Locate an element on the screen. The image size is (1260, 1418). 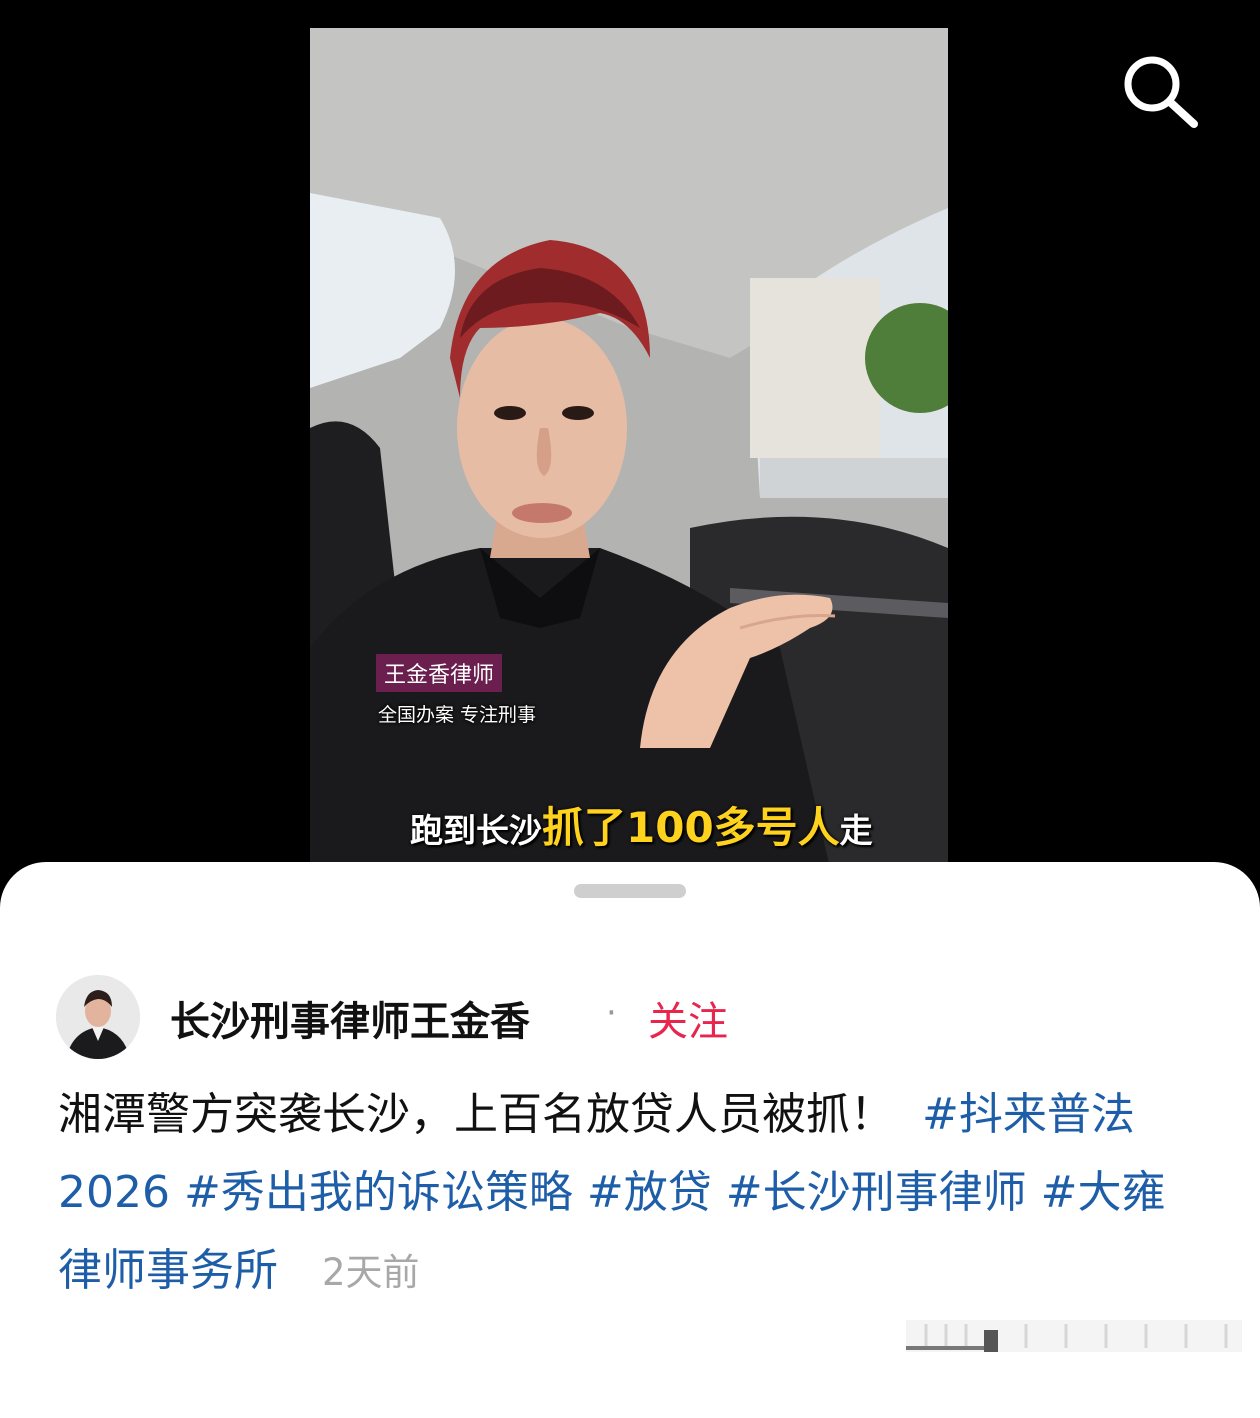
author-name: 长沙刑事律师王金香 is located at coordinates (350, 1018).